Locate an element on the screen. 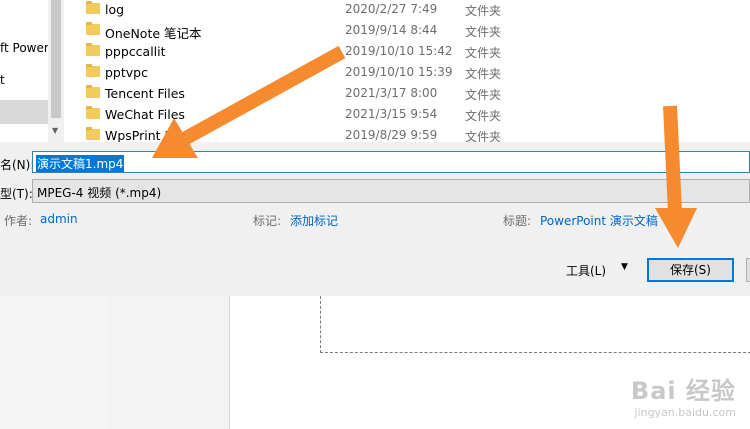  file-date: 2019/9/14 8:44 is located at coordinates (391, 30).